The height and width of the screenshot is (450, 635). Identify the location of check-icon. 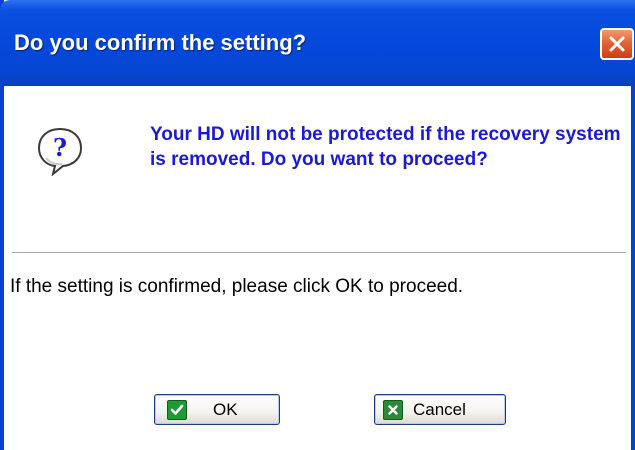
(177, 409).